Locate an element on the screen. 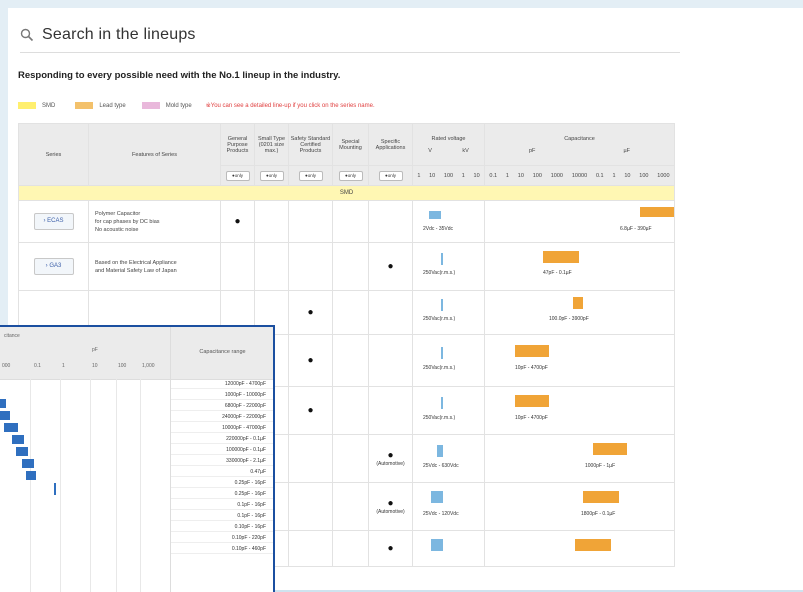  voltage-range: 250Vac(r.m.s.) is located at coordinates (439, 273).